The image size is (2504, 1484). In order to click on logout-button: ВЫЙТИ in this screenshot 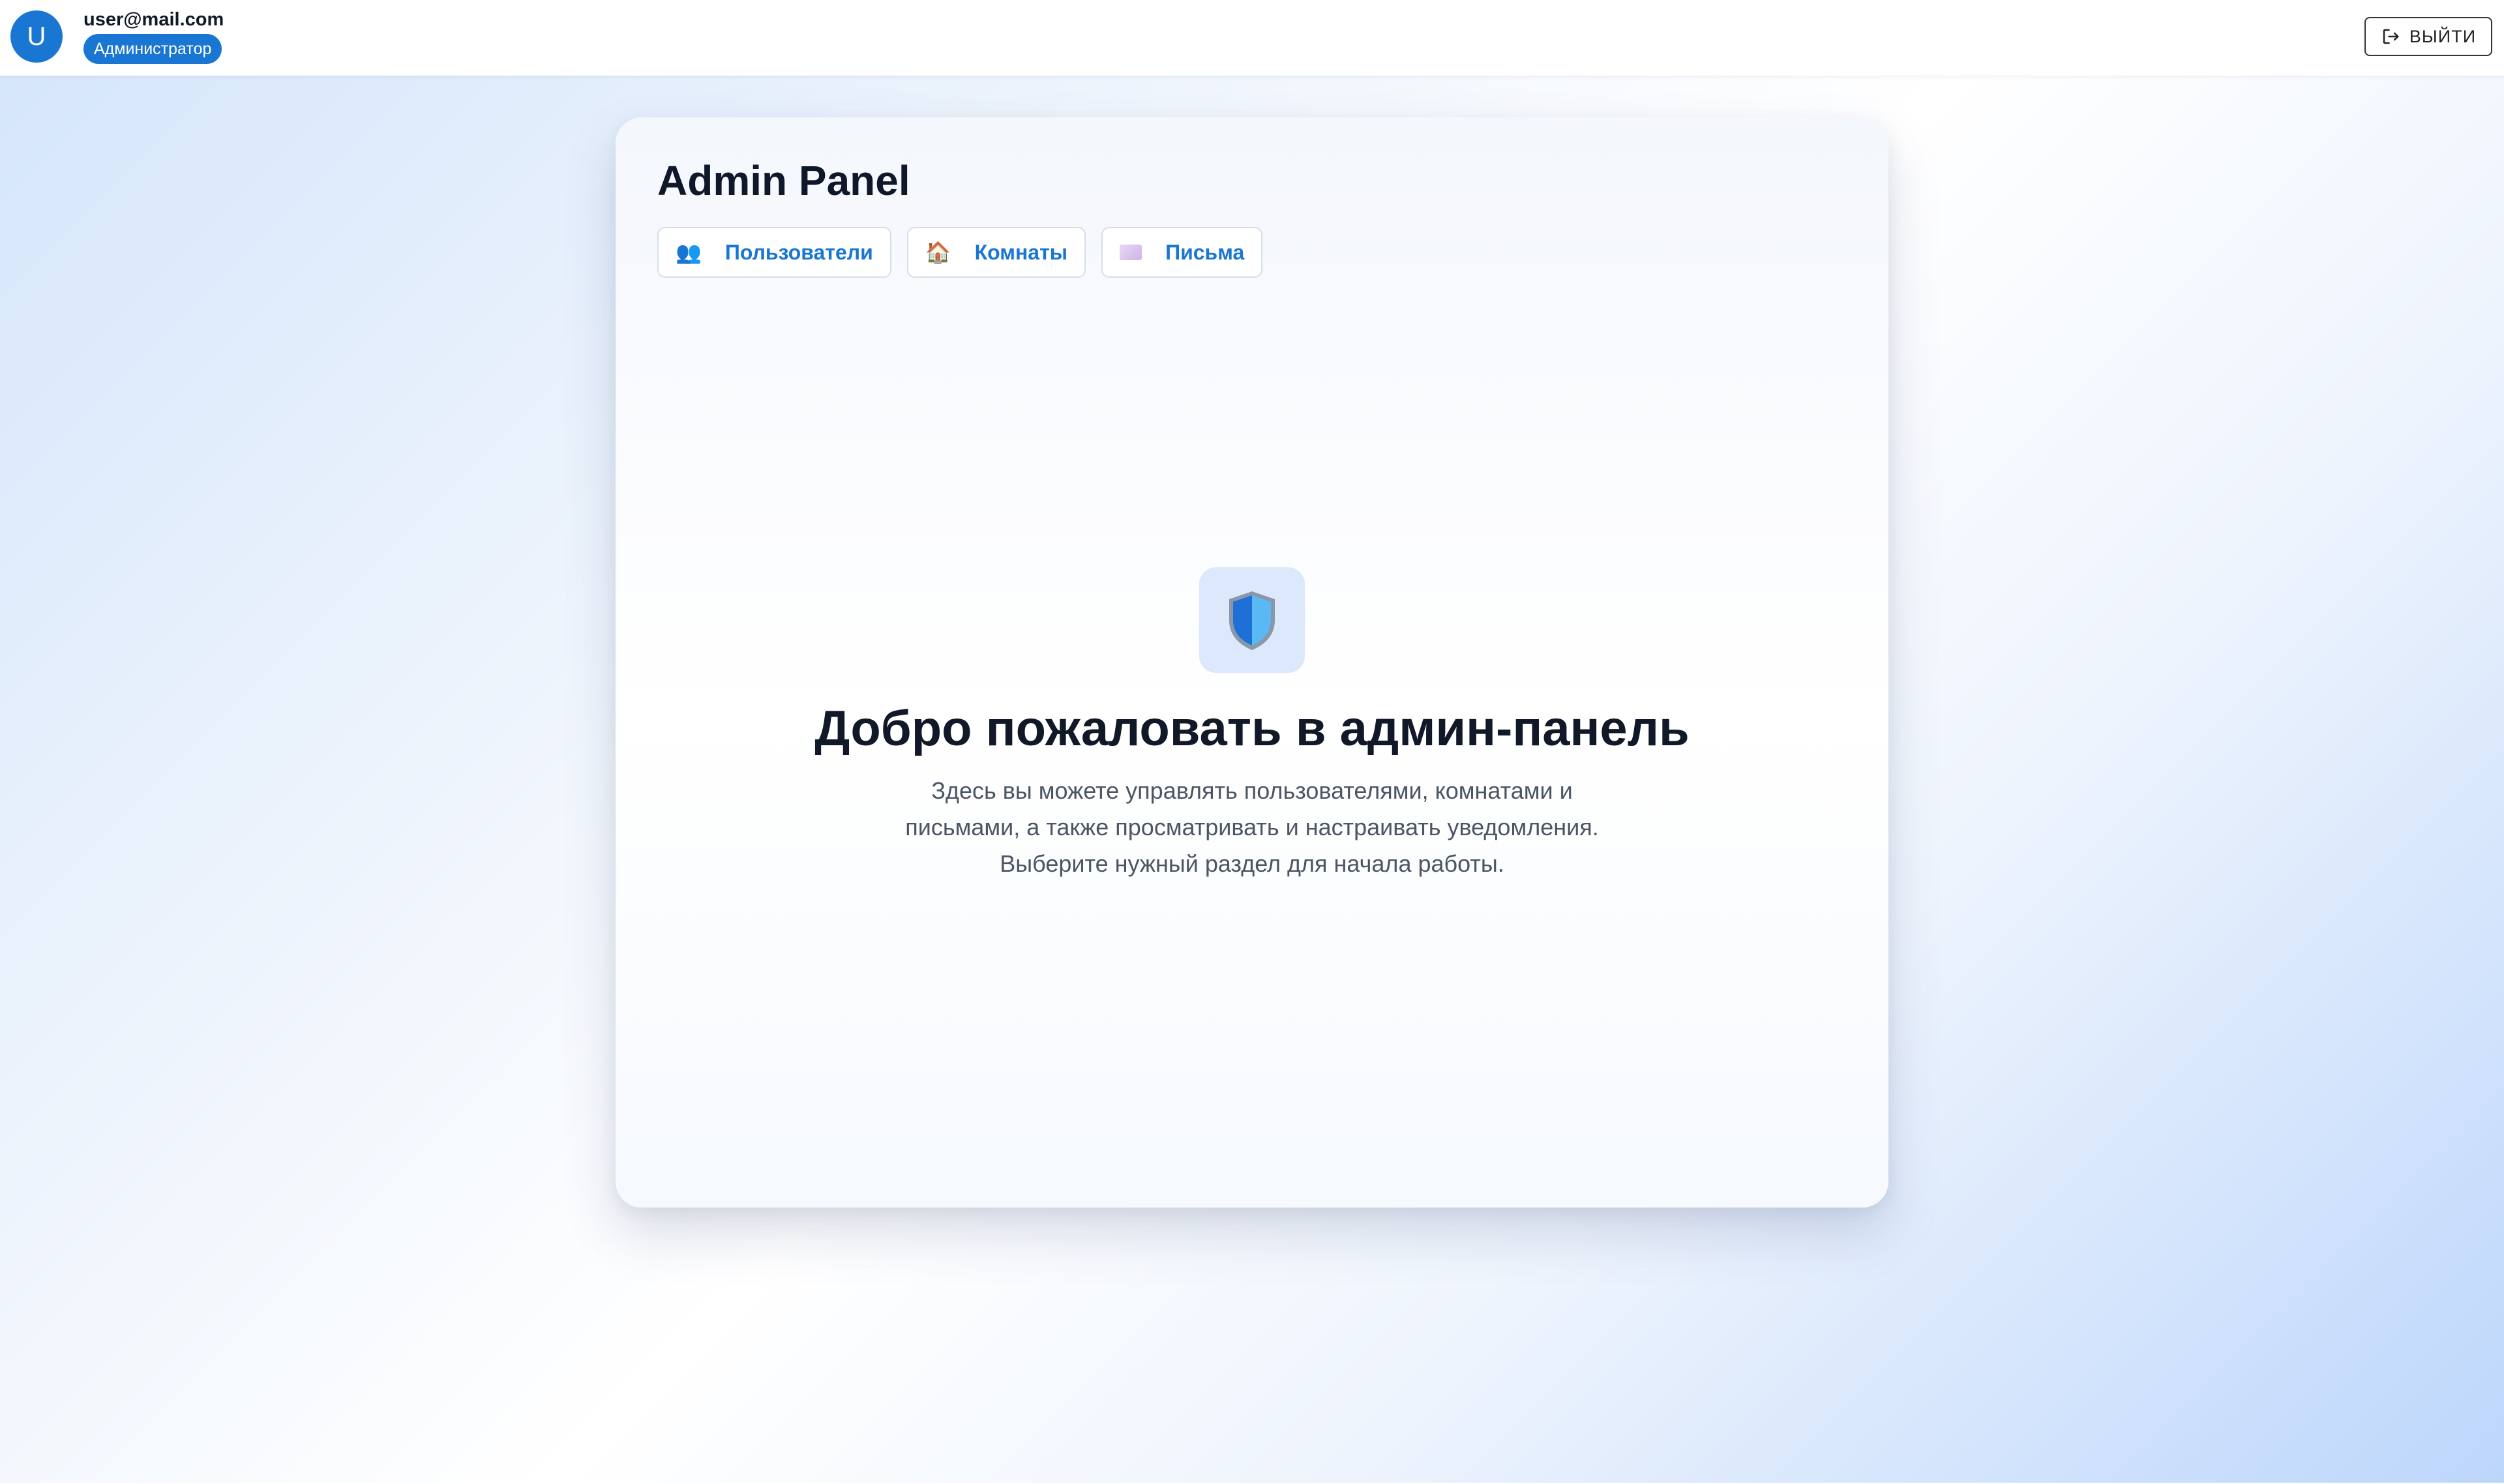, I will do `click(2428, 36)`.